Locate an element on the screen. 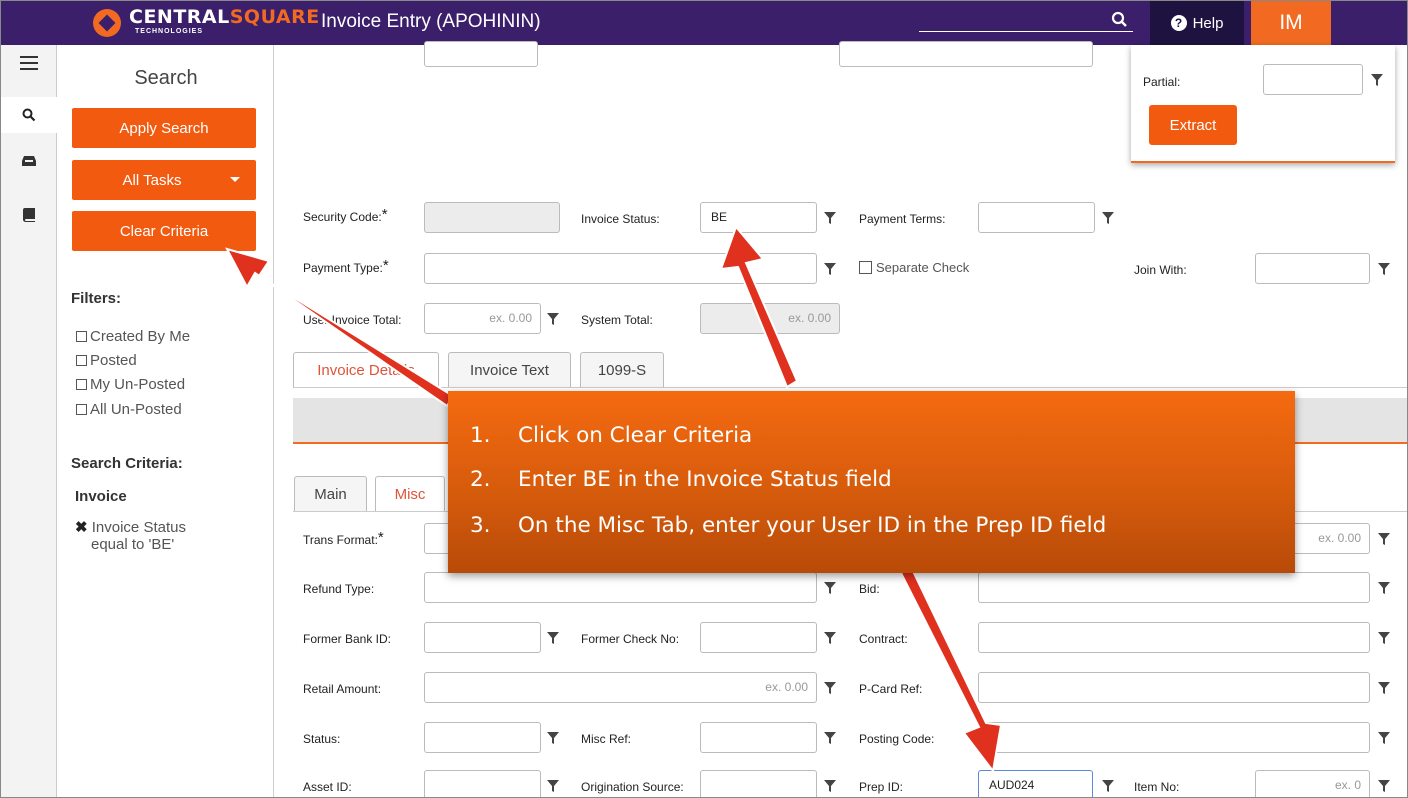 This screenshot has height=798, width=1408. payment-terms-field is located at coordinates (1036, 217).